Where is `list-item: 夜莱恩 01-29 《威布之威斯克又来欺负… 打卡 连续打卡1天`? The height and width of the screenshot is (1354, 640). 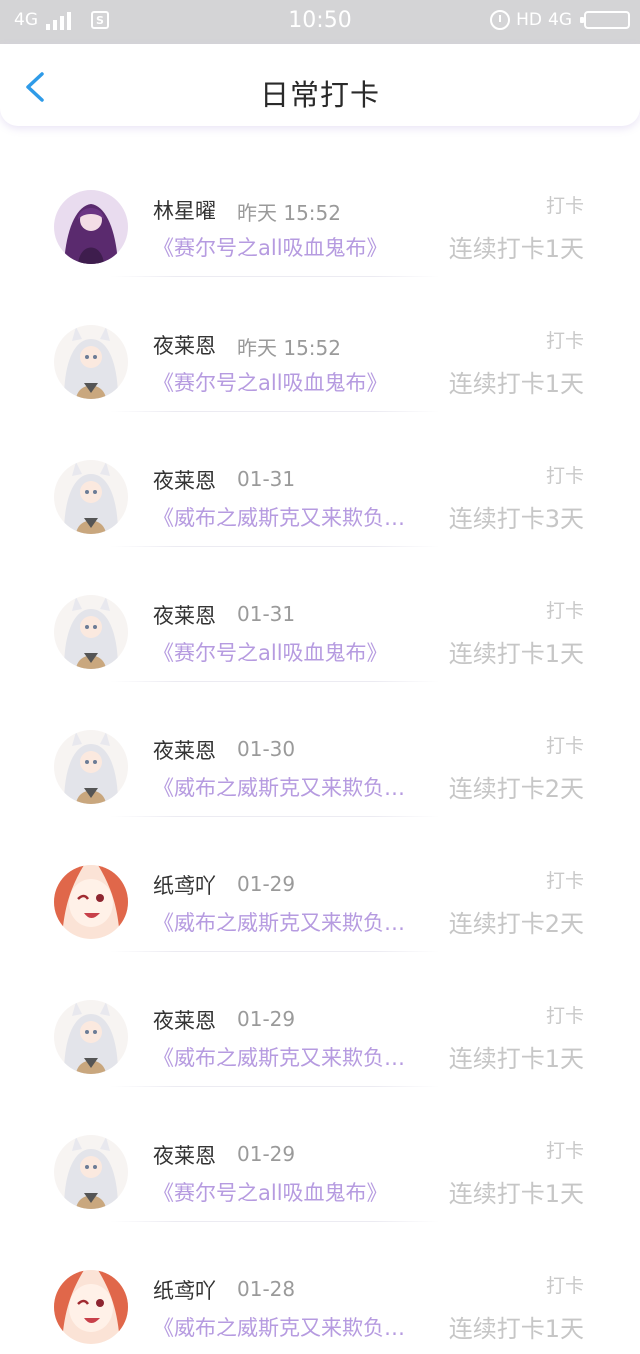
list-item: 夜莱恩 01-29 《威布之威斯克又来欺负… 打卡 连续打卡1天 is located at coordinates (320, 1056).